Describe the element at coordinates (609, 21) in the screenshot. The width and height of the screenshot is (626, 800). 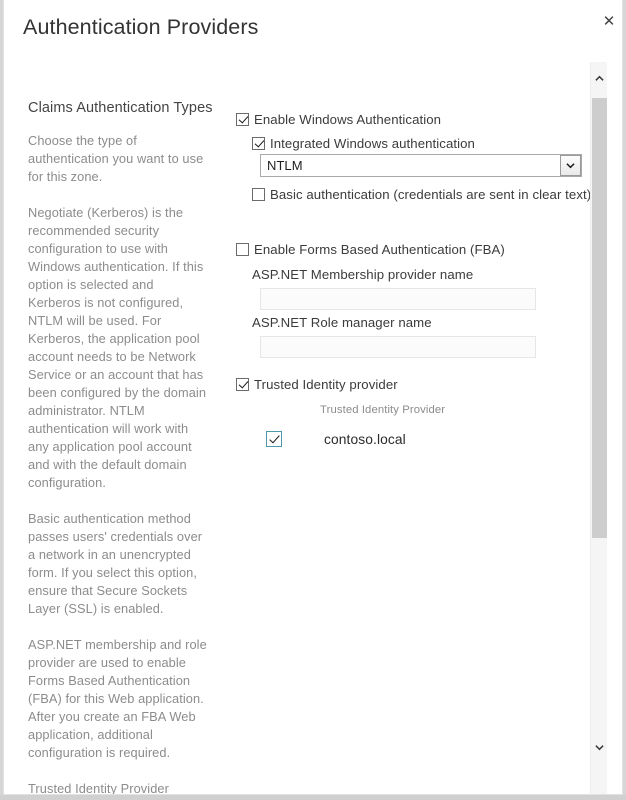
I see `close-icon: ✕` at that location.